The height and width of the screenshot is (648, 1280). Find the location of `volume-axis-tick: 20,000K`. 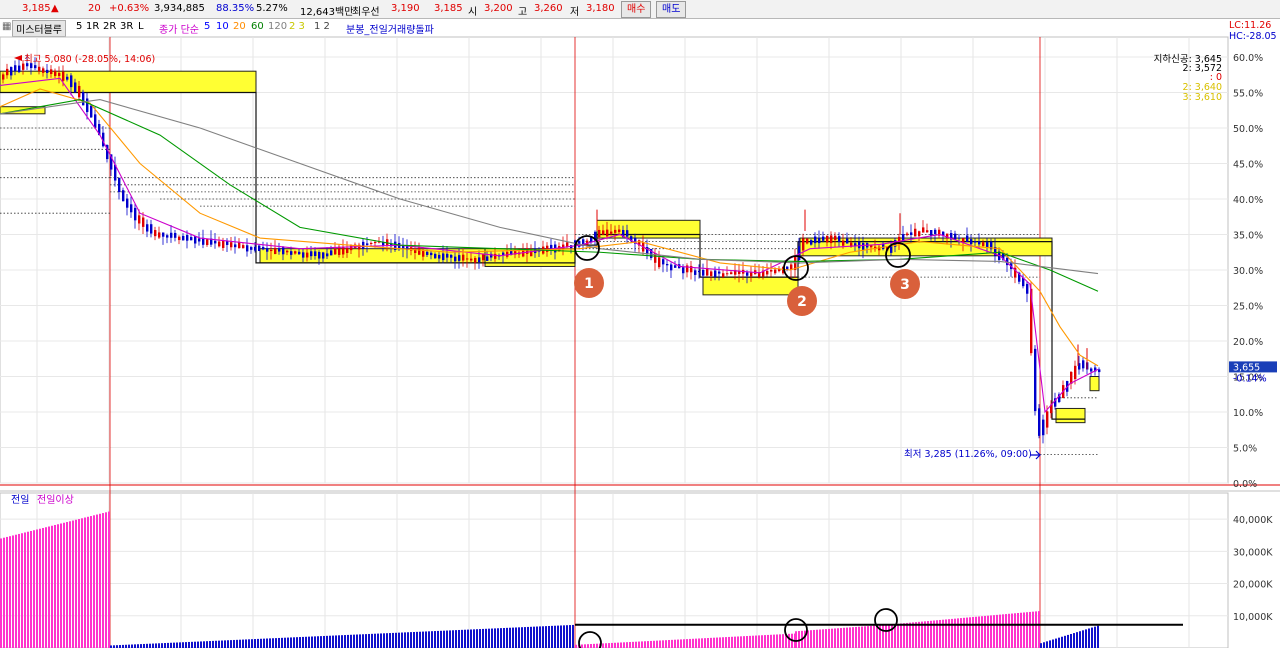

volume-axis-tick: 20,000K is located at coordinates (1253, 585).